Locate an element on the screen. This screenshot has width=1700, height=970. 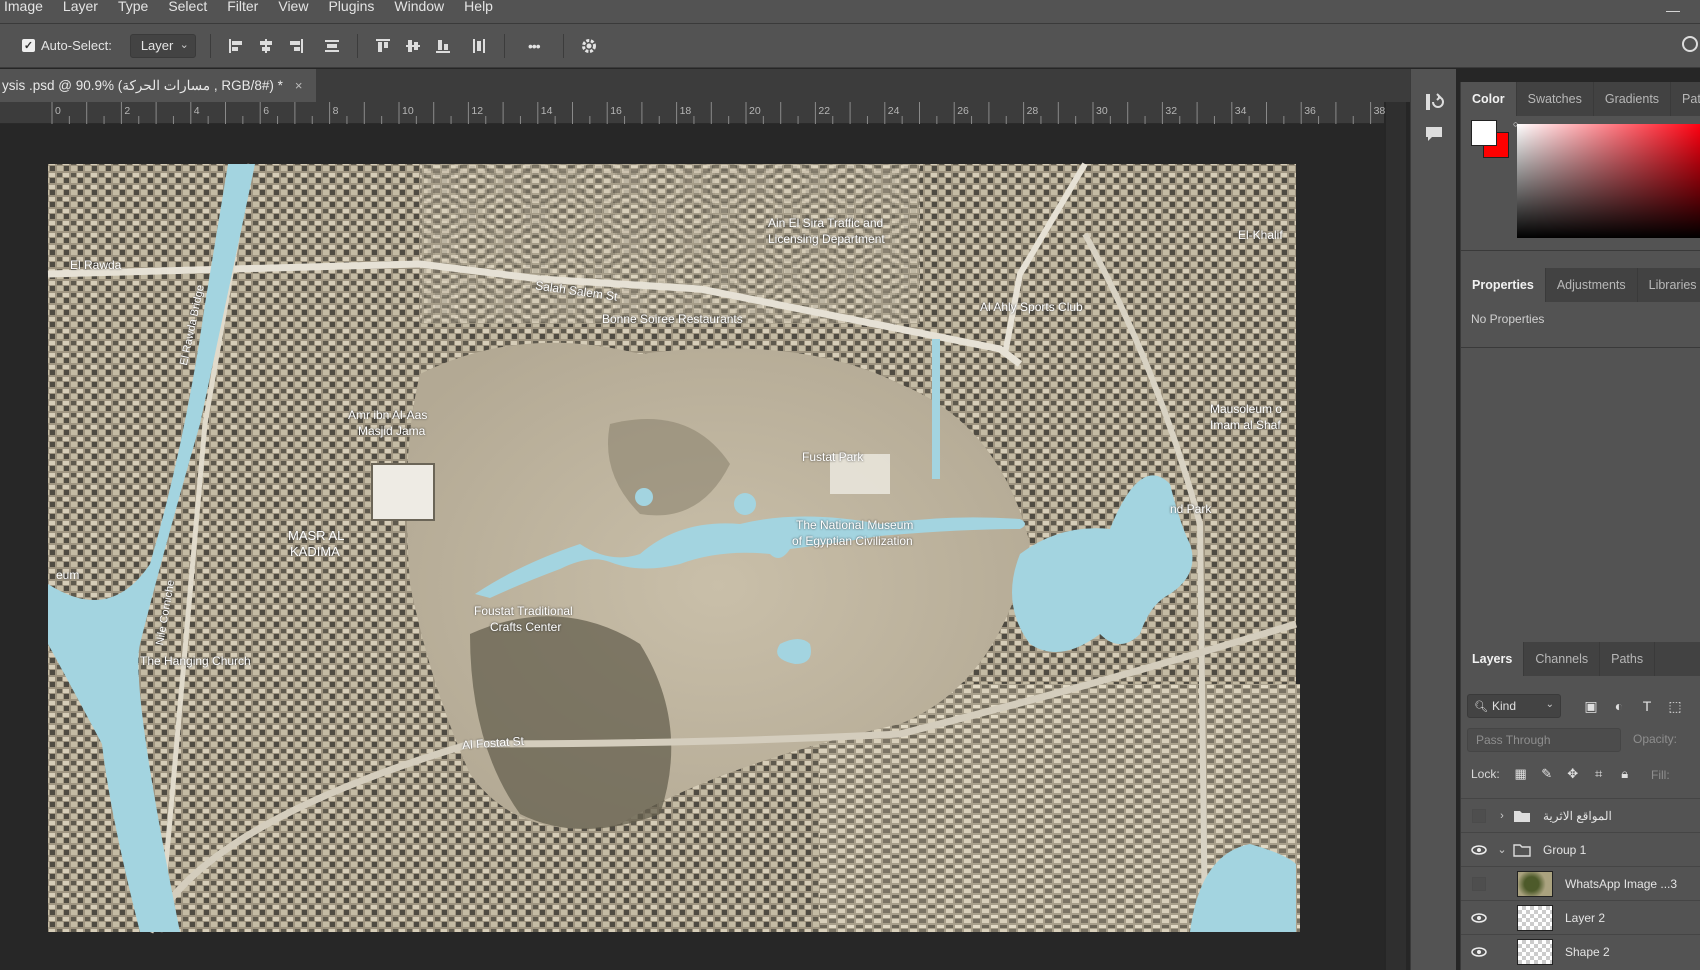
distribute-horizontal-icon is located at coordinates (479, 46).